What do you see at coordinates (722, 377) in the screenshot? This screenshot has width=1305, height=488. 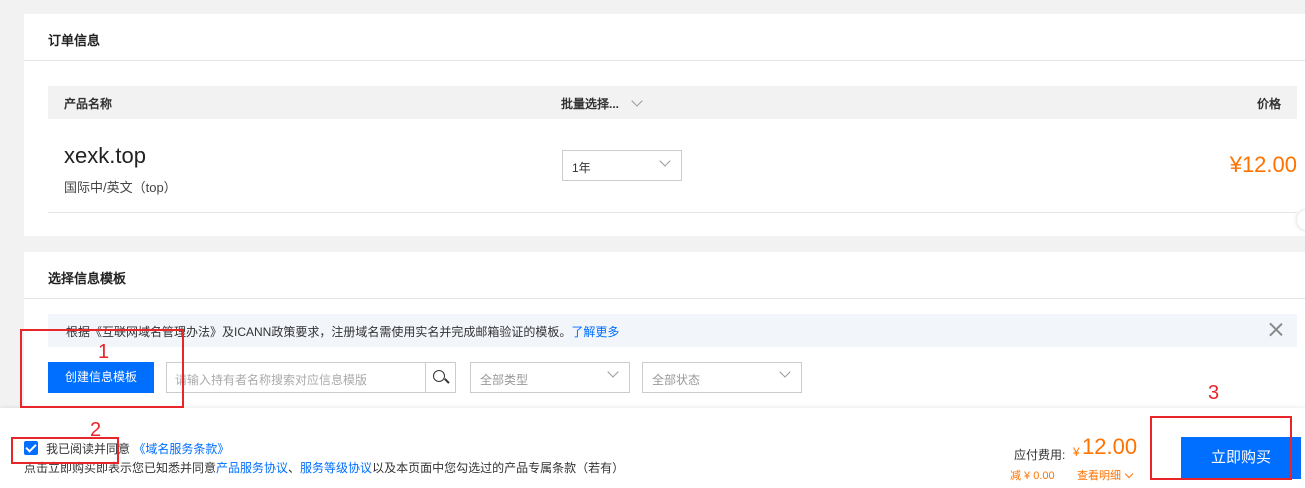 I see `status-filter-select: 全部状态` at bounding box center [722, 377].